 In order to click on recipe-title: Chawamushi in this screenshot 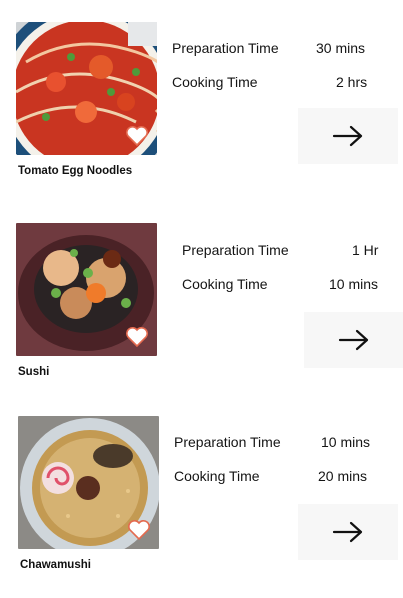, I will do `click(55, 565)`.